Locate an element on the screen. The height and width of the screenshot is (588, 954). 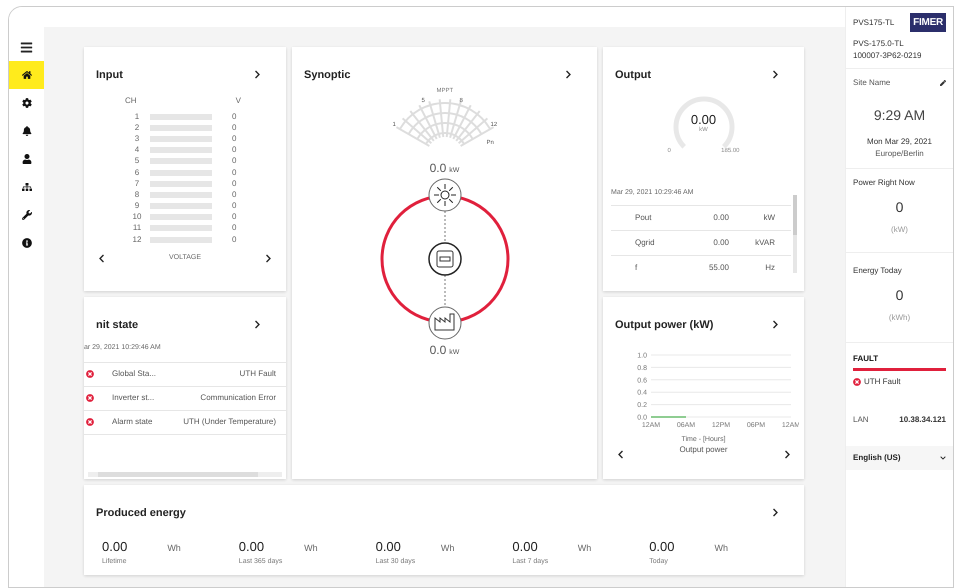
brand-logo: FIMER is located at coordinates (928, 22).